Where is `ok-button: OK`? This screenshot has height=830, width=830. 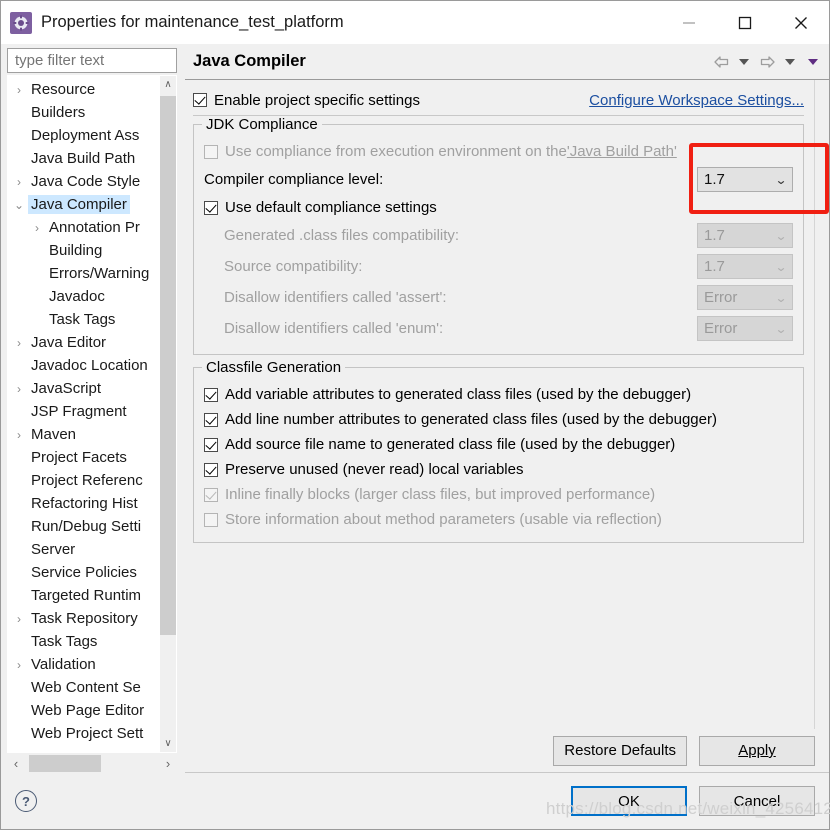
ok-button: OK is located at coordinates (629, 801).